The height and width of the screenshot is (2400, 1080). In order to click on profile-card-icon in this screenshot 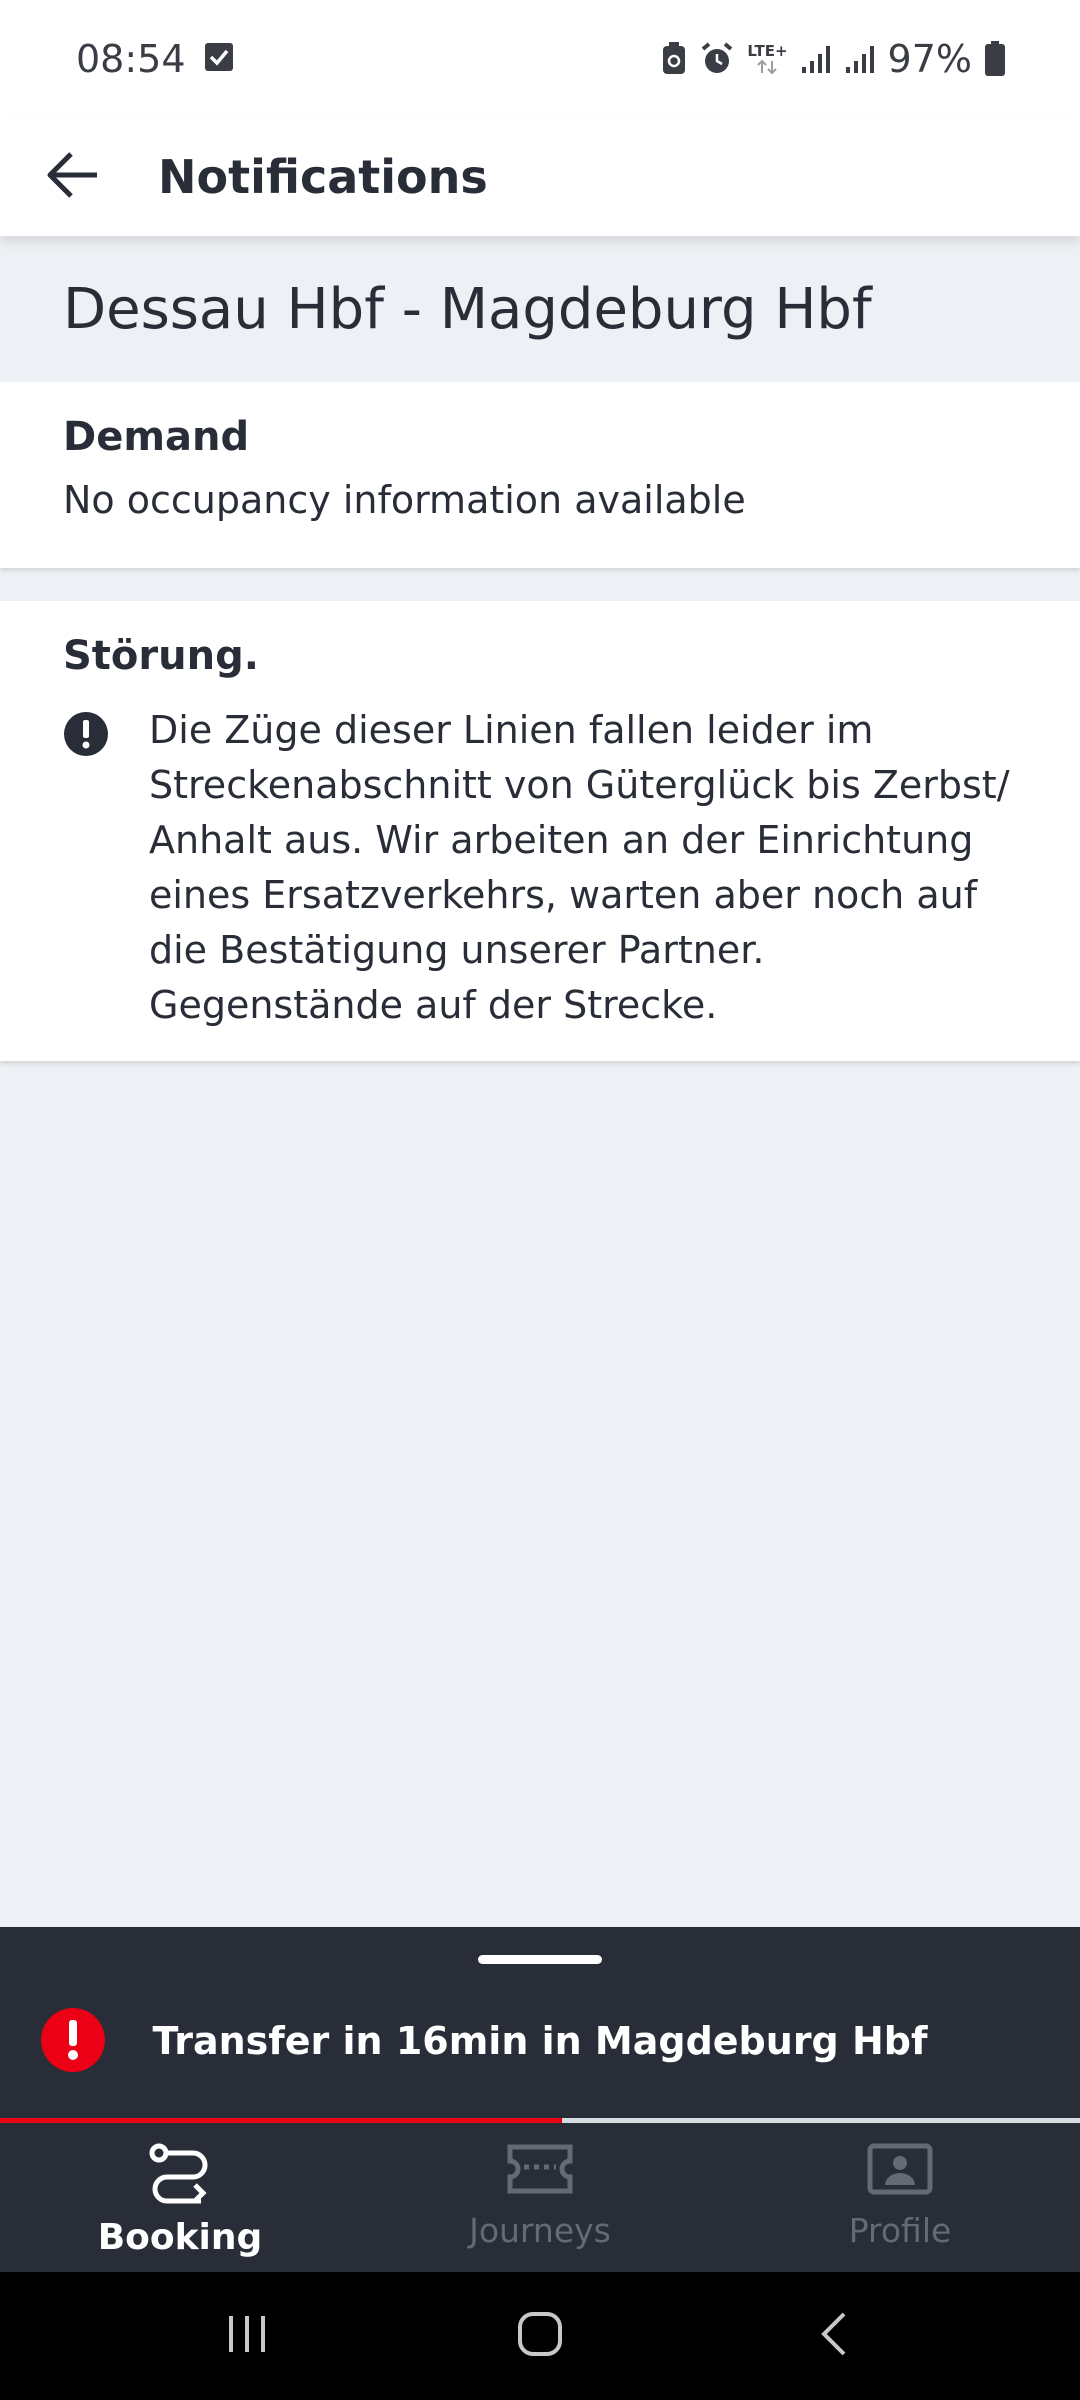, I will do `click(900, 2171)`.